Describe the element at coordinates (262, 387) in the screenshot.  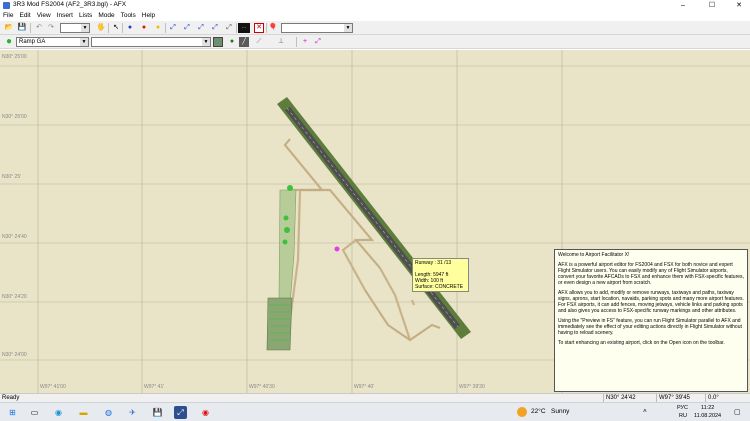
I see `longitude-label: W97° 40'30` at that location.